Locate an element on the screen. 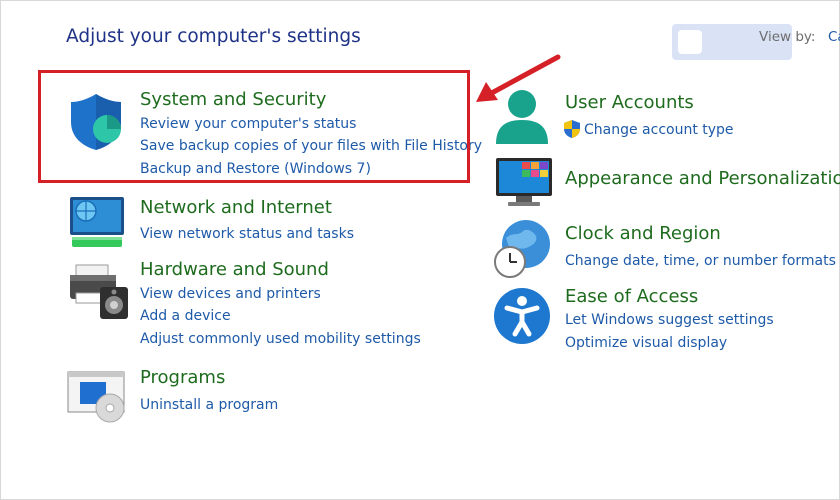 This screenshot has height=500, width=840. page-title: Adjust your computer's settings is located at coordinates (213, 36).